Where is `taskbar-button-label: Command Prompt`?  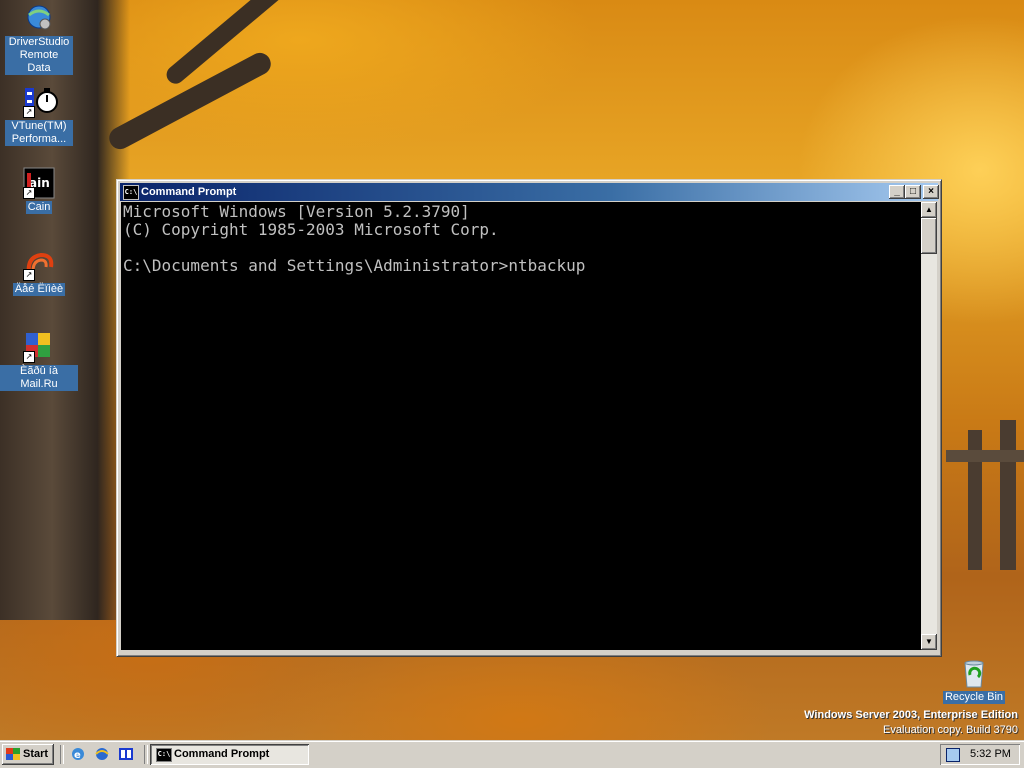
taskbar-button-label: Command Prompt is located at coordinates (222, 754).